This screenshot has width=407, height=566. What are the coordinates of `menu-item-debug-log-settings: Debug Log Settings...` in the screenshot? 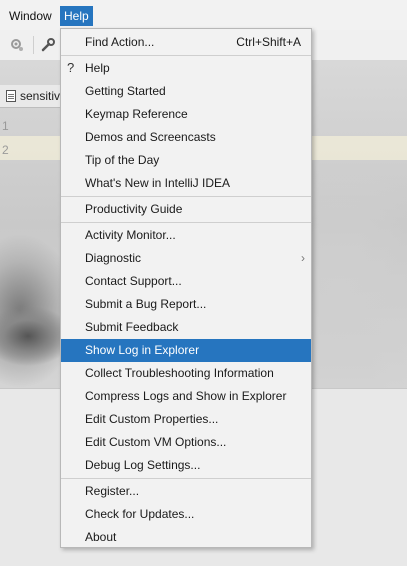 It's located at (186, 465).